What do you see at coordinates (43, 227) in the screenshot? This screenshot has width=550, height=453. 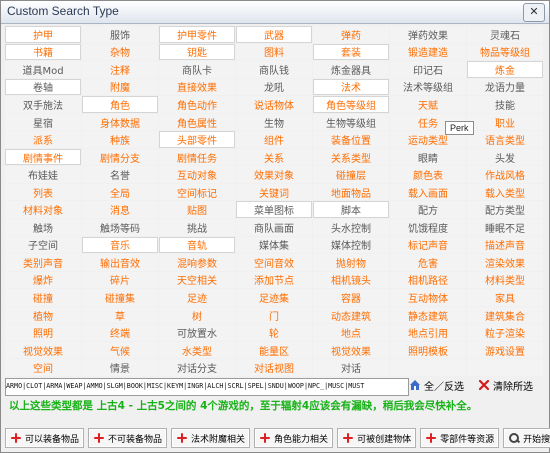 I see `type-cell: 触场` at bounding box center [43, 227].